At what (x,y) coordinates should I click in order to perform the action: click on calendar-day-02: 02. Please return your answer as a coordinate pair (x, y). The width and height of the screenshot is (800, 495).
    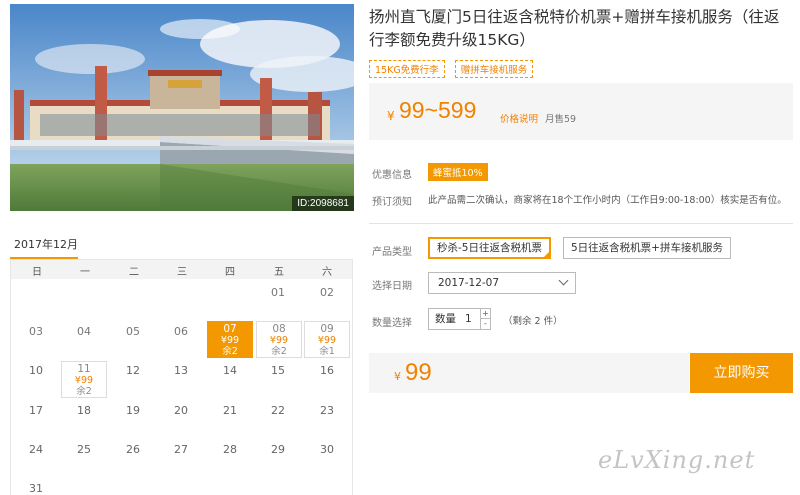
    Looking at the image, I should click on (327, 292).